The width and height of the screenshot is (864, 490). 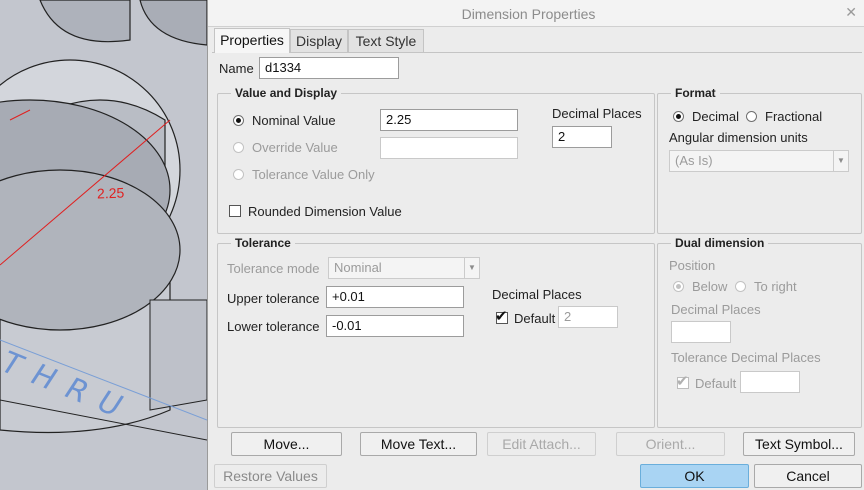 I want to click on rounded-dimension-label: Rounded Dimension Value, so click(x=325, y=211).